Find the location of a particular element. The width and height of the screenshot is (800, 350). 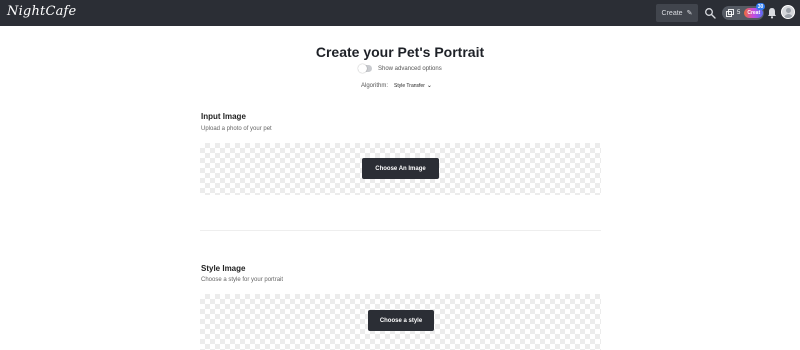

input-image-heading: Input Image is located at coordinates (223, 116).